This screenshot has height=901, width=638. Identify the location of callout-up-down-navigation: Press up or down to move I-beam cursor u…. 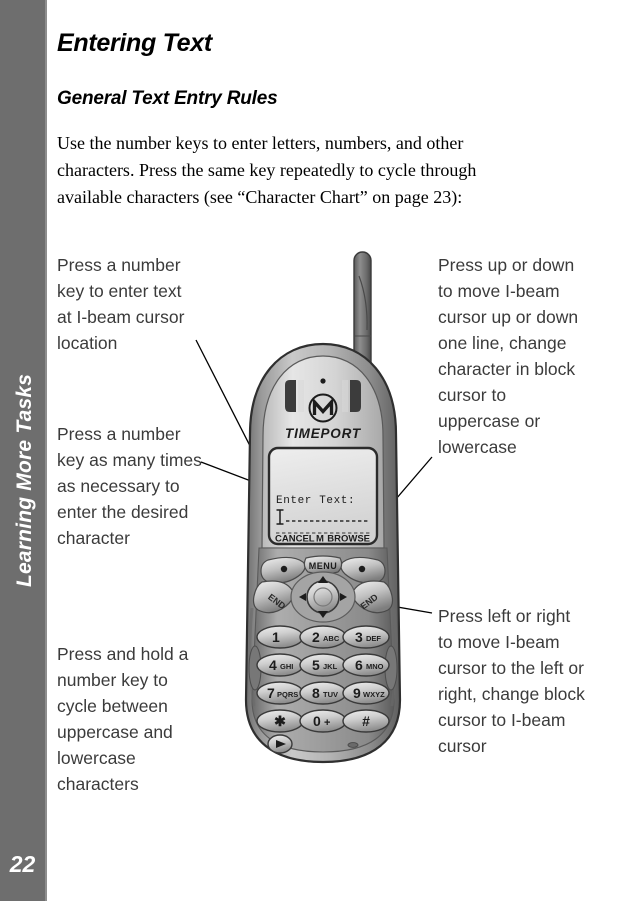
(508, 356).